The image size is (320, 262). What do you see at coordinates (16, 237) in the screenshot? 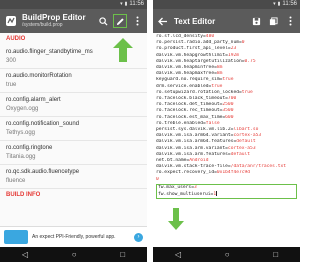
I see `ad-image` at bounding box center [16, 237].